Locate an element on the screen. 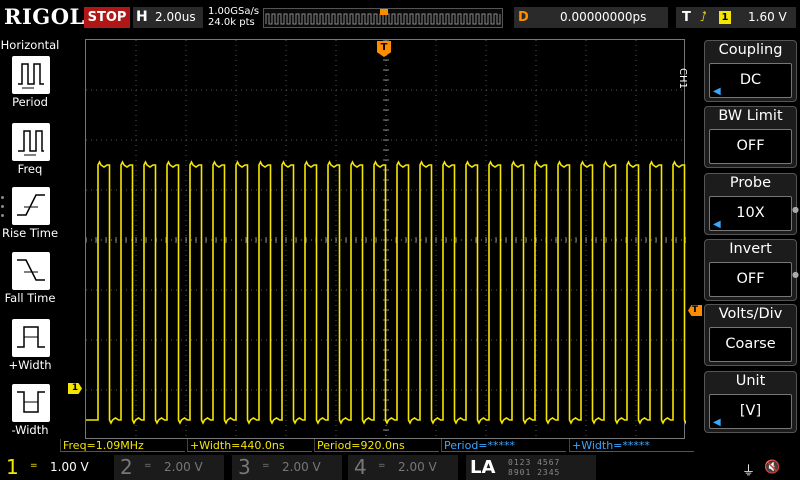 Image resolution: width=800 pixels, height=480 pixels. channel4-coupling-icon: = is located at coordinates (382, 466).